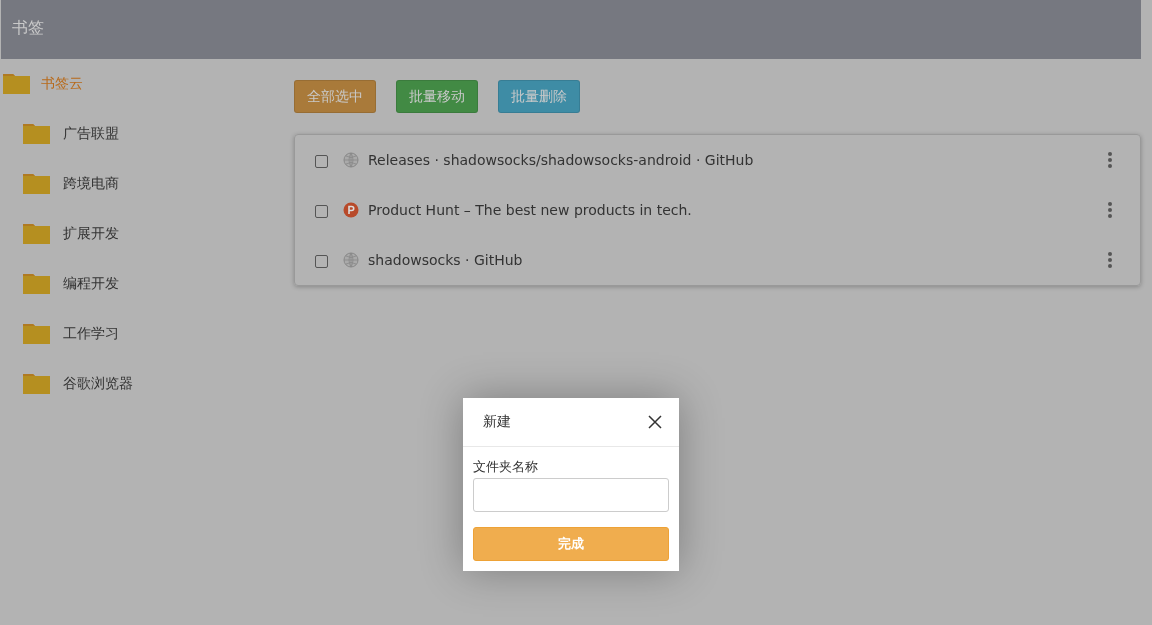 The height and width of the screenshot is (625, 1152). Describe the element at coordinates (655, 422) in the screenshot. I see `close-icon` at that location.